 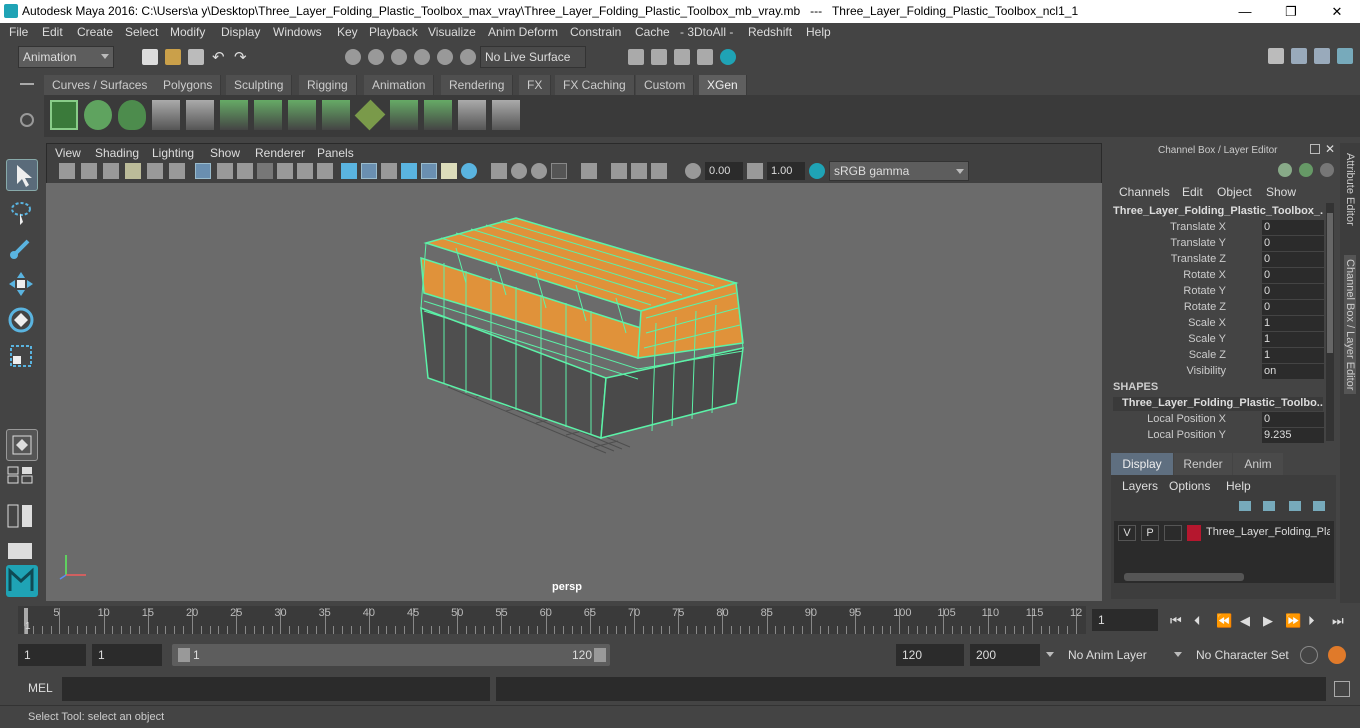 What do you see at coordinates (535, 85) in the screenshot?
I see `shelf-tab-fx: FX` at bounding box center [535, 85].